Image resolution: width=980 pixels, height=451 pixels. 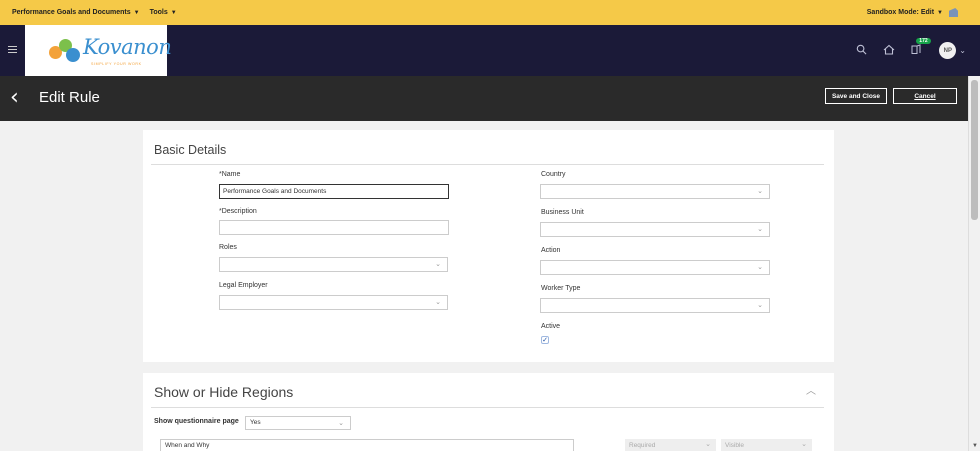 I want to click on name-label: *Name, so click(x=229, y=174).